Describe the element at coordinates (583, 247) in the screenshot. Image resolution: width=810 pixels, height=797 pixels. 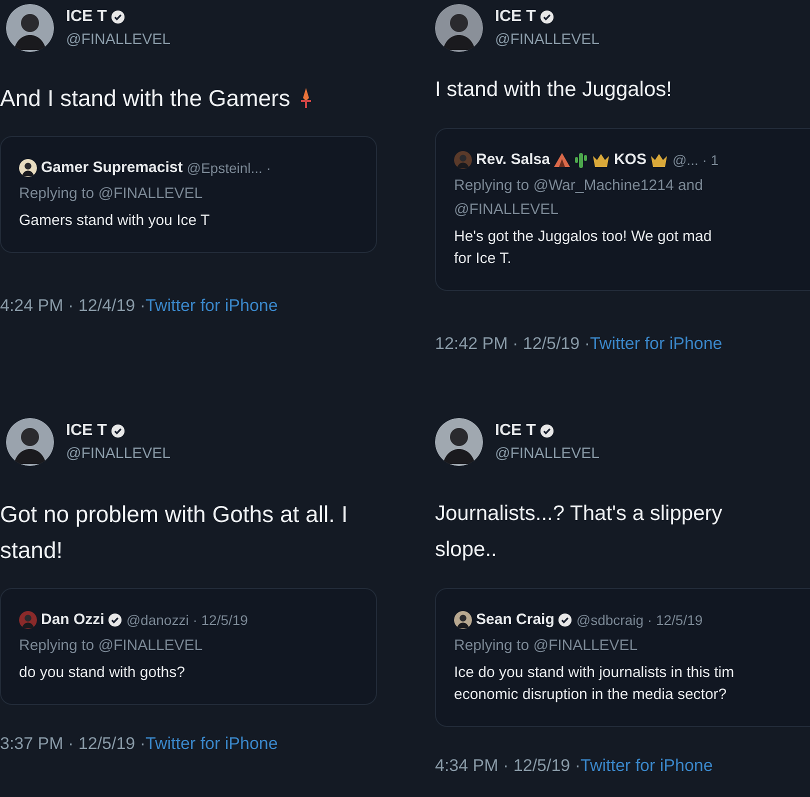
I see `quoted-tweet-text: He's got the Juggalos too! We got mad for Ice T.` at that location.